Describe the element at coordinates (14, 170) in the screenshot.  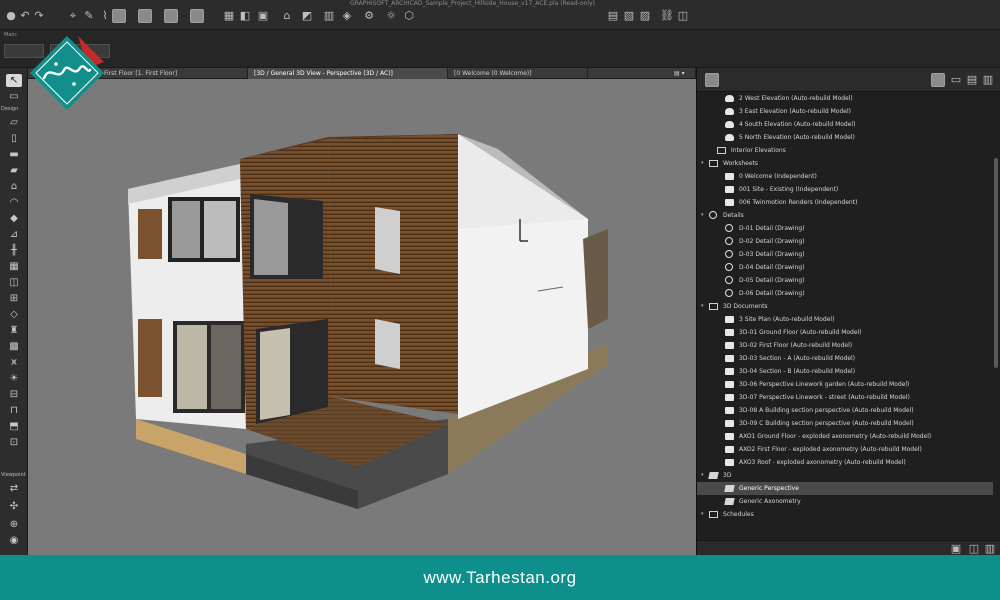
I see `slab-icon: ▰` at that location.